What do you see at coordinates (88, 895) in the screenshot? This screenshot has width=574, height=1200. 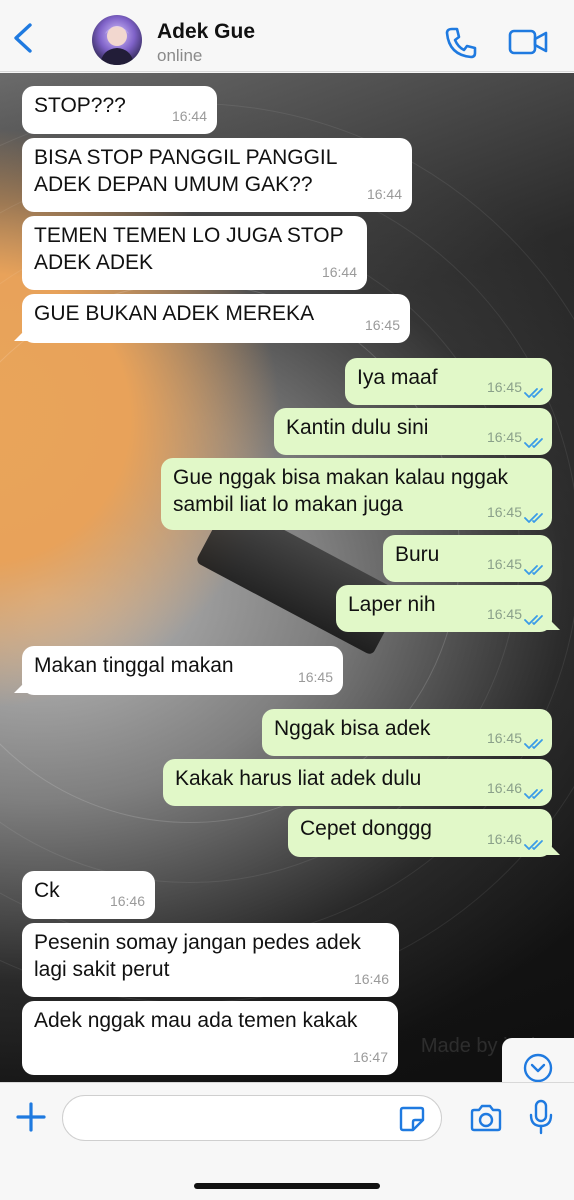 I see `incoming-message-bubble: Ck 16:46` at bounding box center [88, 895].